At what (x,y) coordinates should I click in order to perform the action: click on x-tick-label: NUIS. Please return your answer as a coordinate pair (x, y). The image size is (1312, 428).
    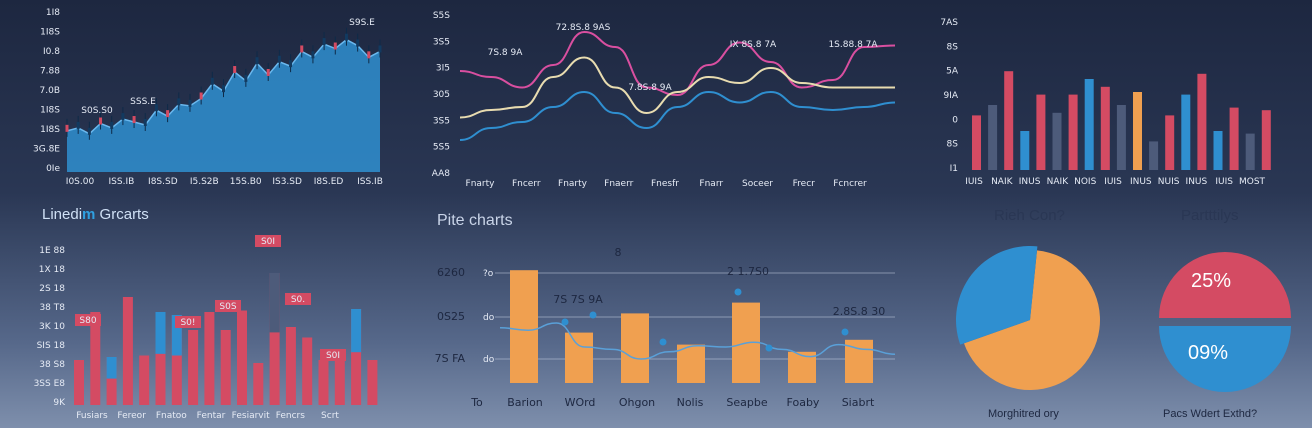
    Looking at the image, I should click on (1169, 182).